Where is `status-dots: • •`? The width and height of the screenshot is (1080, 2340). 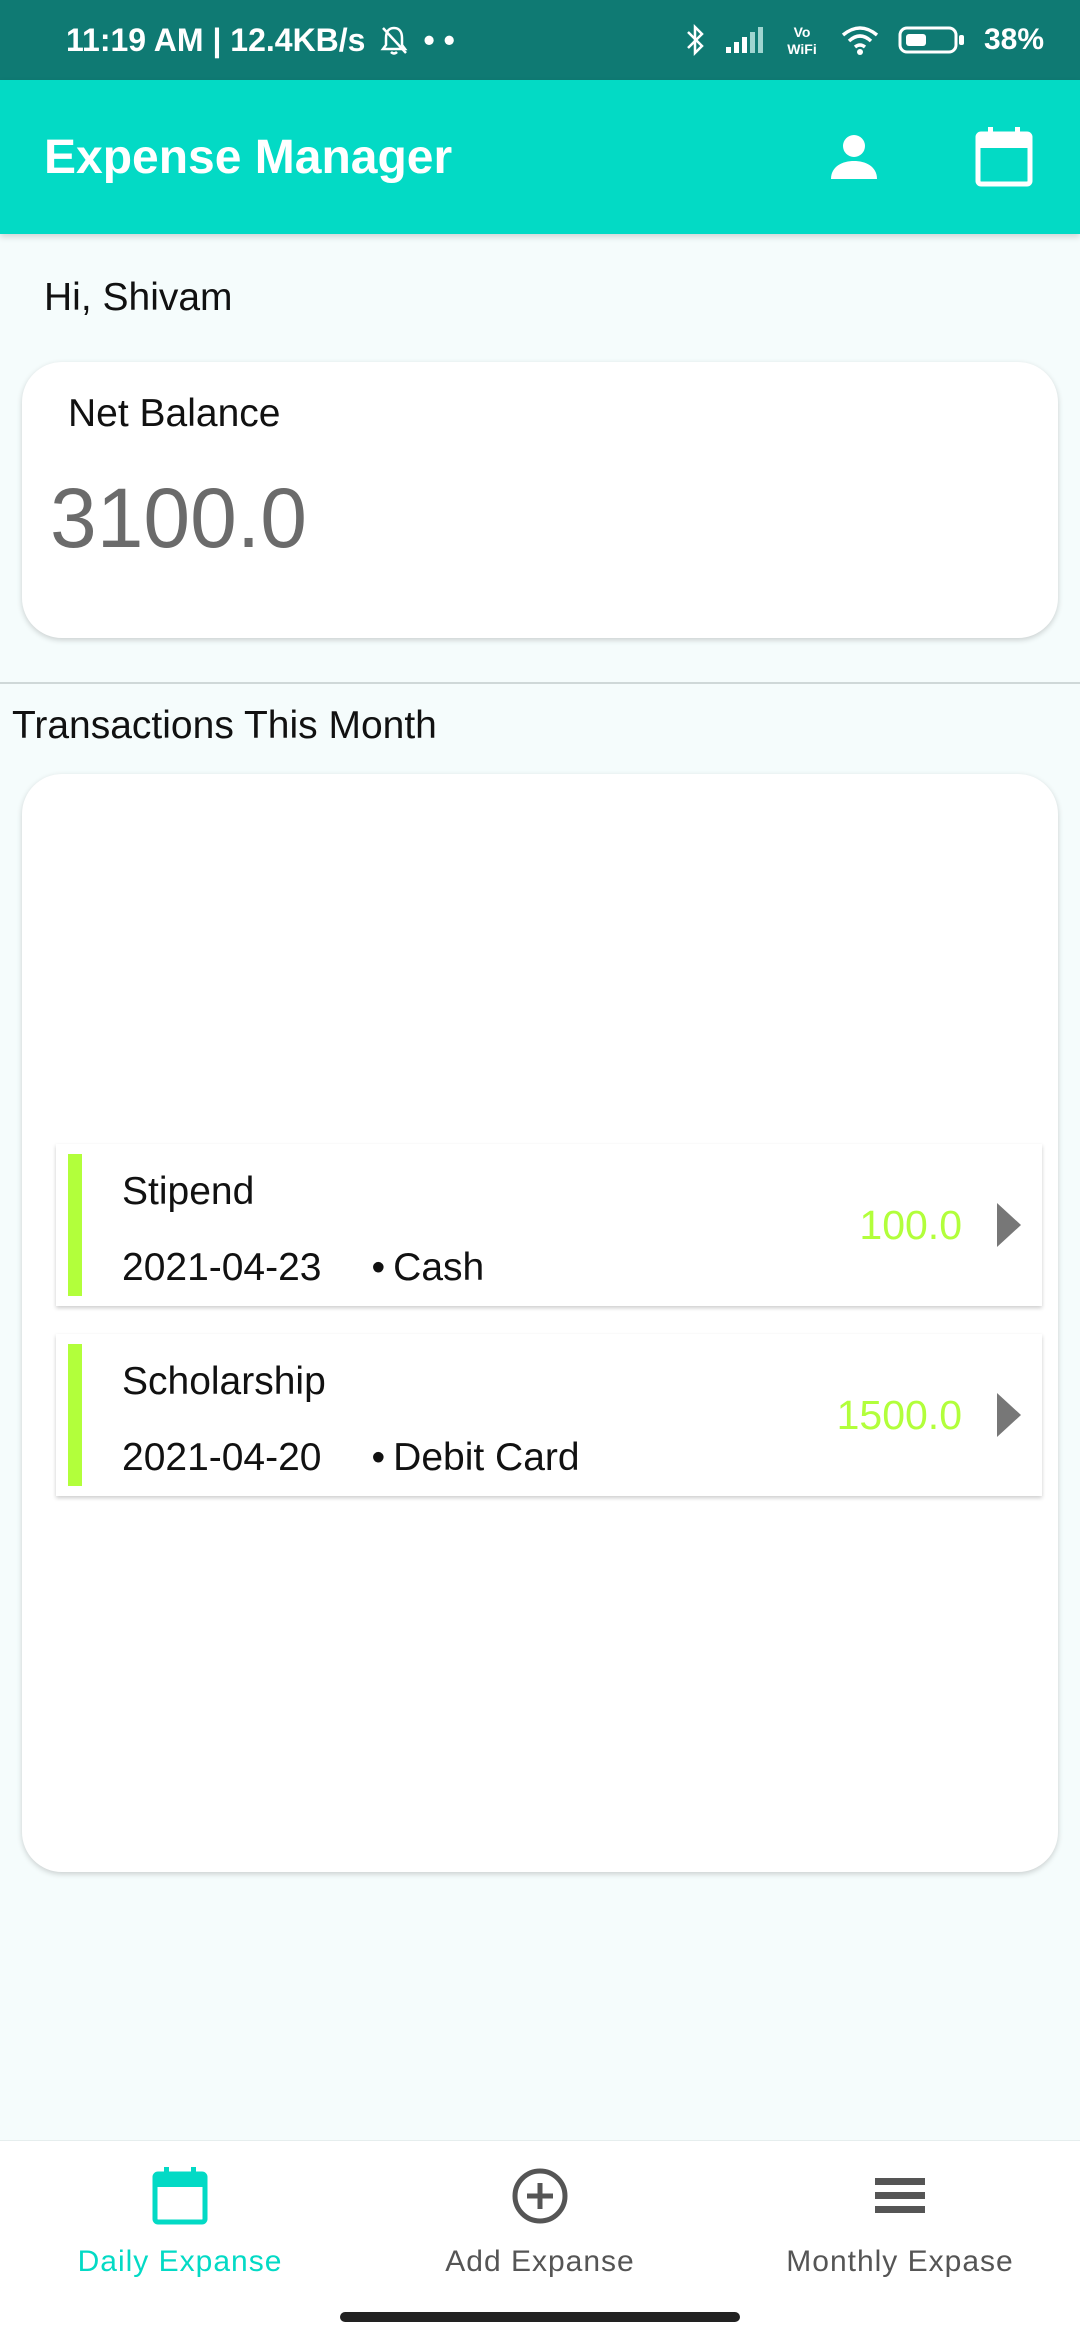 status-dots: • • is located at coordinates (439, 39).